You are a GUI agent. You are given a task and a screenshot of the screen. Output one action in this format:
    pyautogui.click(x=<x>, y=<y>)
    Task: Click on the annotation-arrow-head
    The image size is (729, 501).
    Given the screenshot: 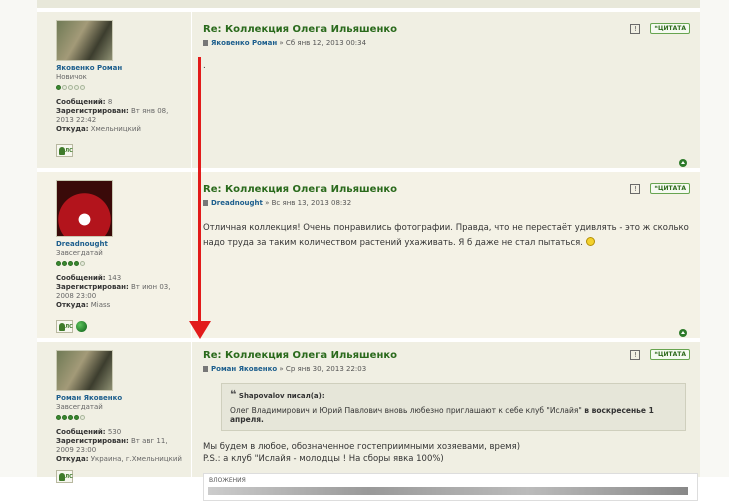 What is the action you would take?
    pyautogui.click(x=200, y=330)
    